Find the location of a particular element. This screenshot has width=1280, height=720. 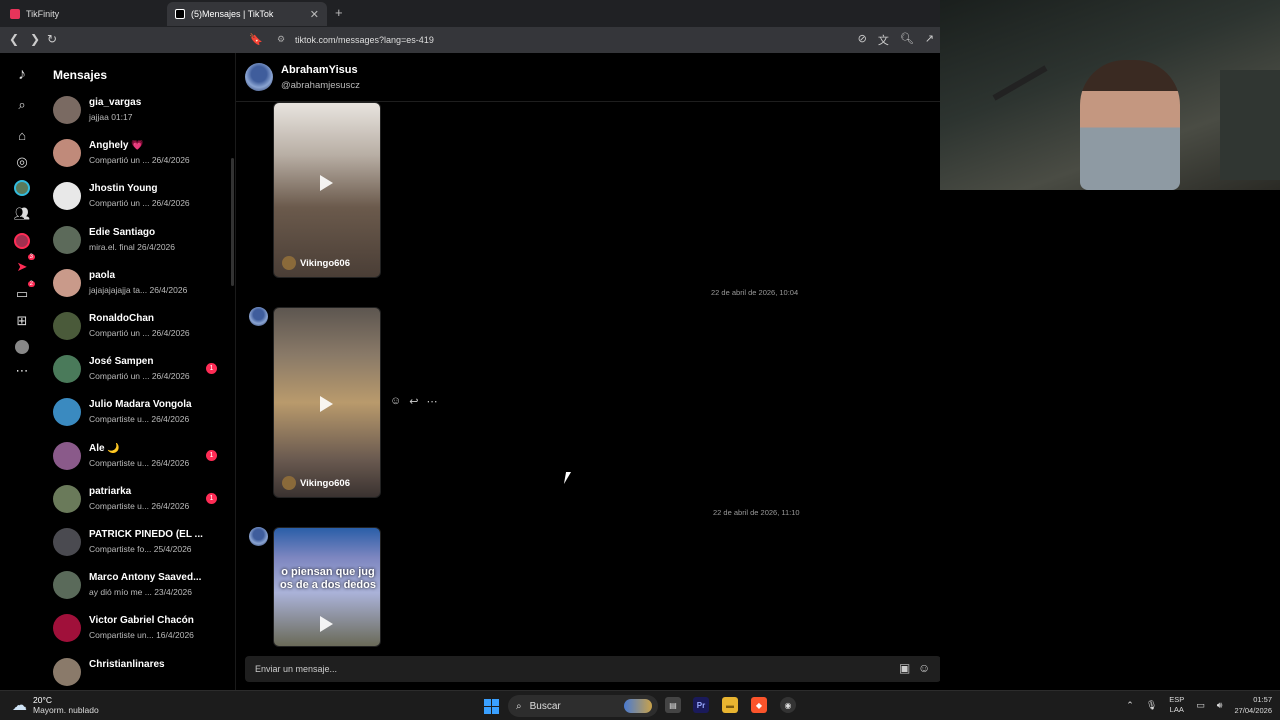

tab-tikfinity: TikFinity is located at coordinates (82, 14).